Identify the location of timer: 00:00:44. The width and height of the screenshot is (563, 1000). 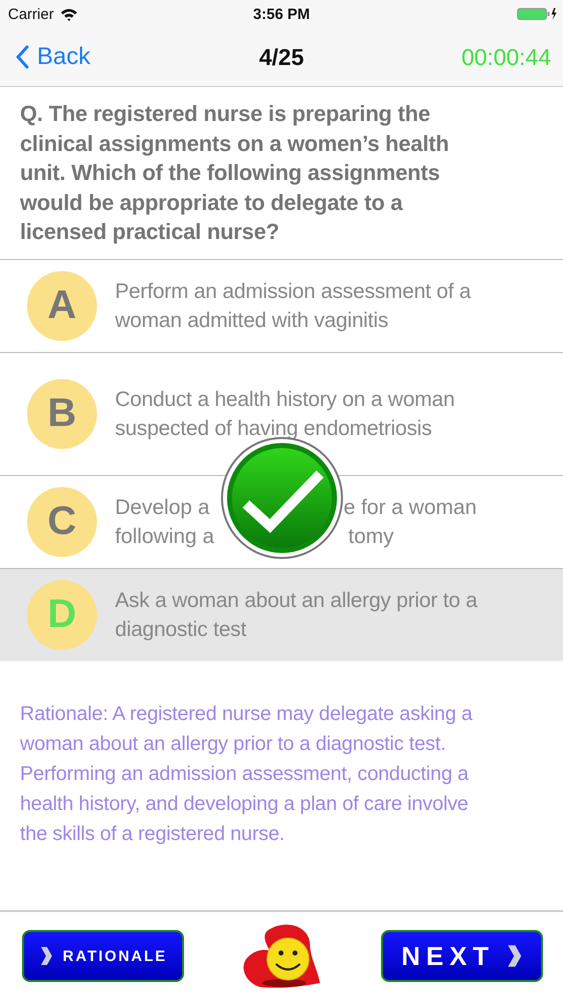
(506, 57).